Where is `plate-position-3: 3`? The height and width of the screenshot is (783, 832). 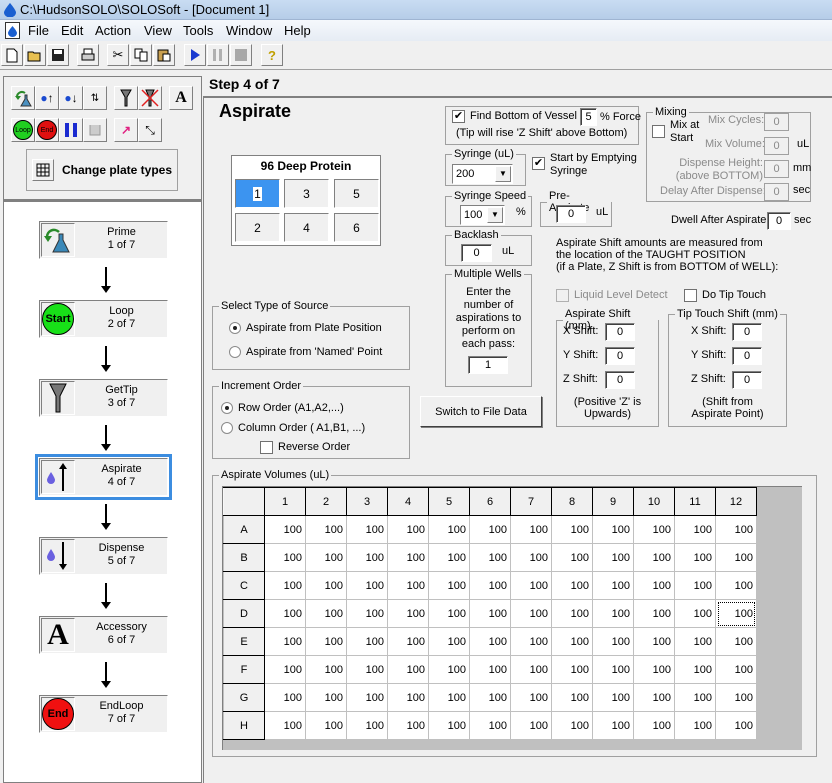
plate-position-3: 3 is located at coordinates (306, 193).